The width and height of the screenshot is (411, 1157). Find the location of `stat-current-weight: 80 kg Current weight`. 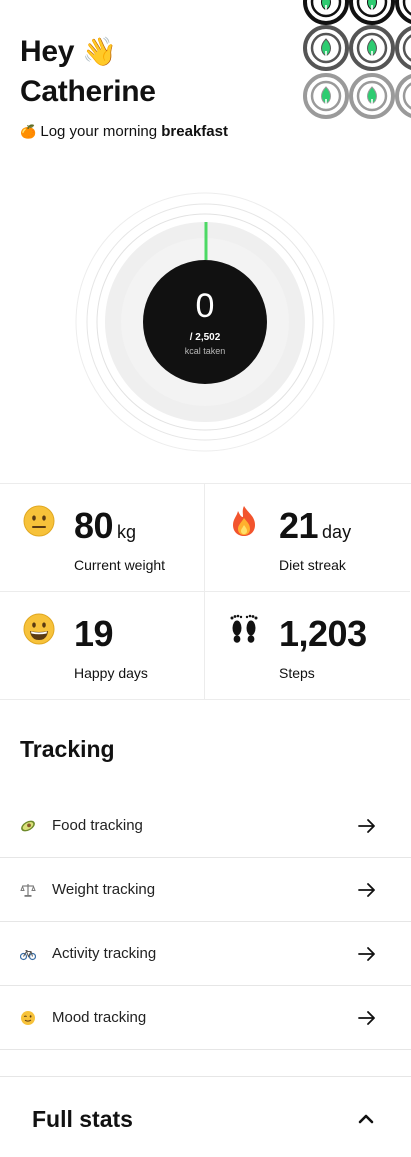

stat-current-weight: 80 kg Current weight is located at coordinates (102, 538).